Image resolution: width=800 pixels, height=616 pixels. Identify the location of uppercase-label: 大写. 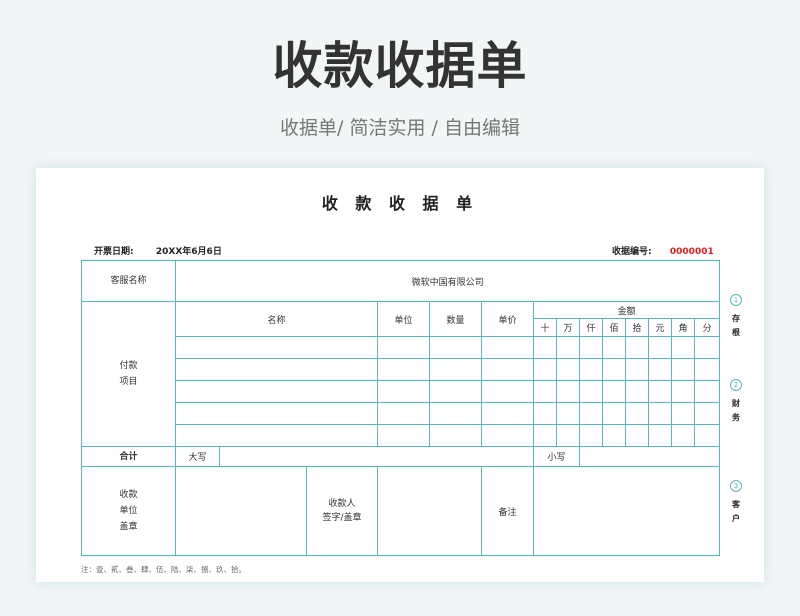
(197, 456).